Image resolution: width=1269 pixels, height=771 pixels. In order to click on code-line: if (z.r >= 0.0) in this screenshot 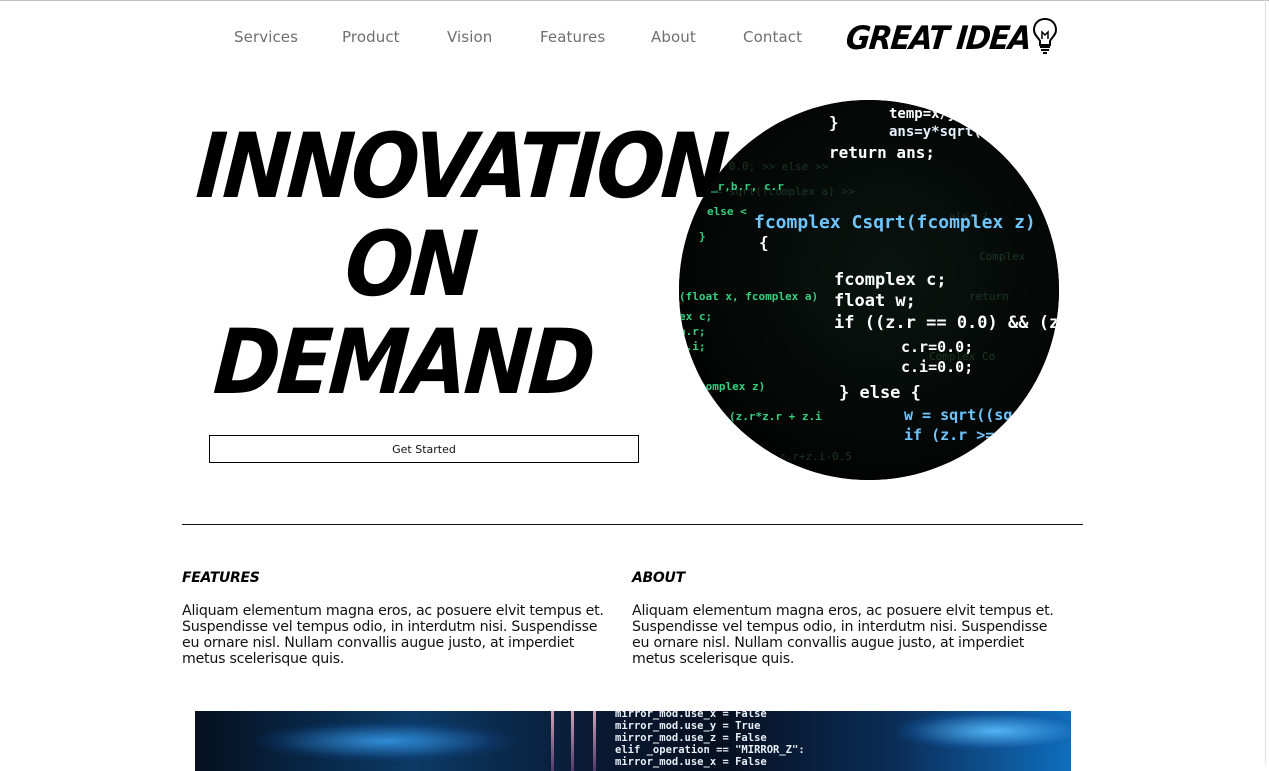, I will do `click(971, 435)`.